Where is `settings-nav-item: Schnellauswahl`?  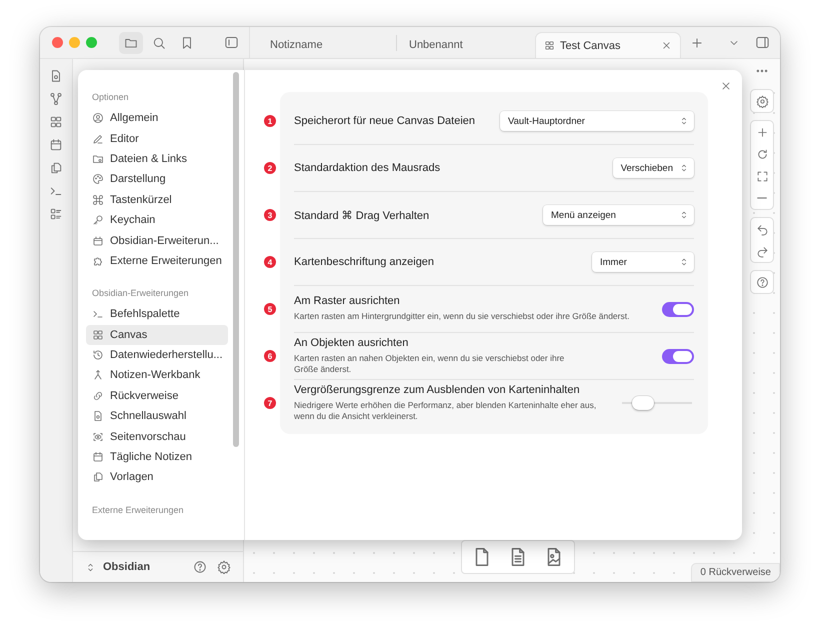
settings-nav-item: Schnellauswahl is located at coordinates (157, 416).